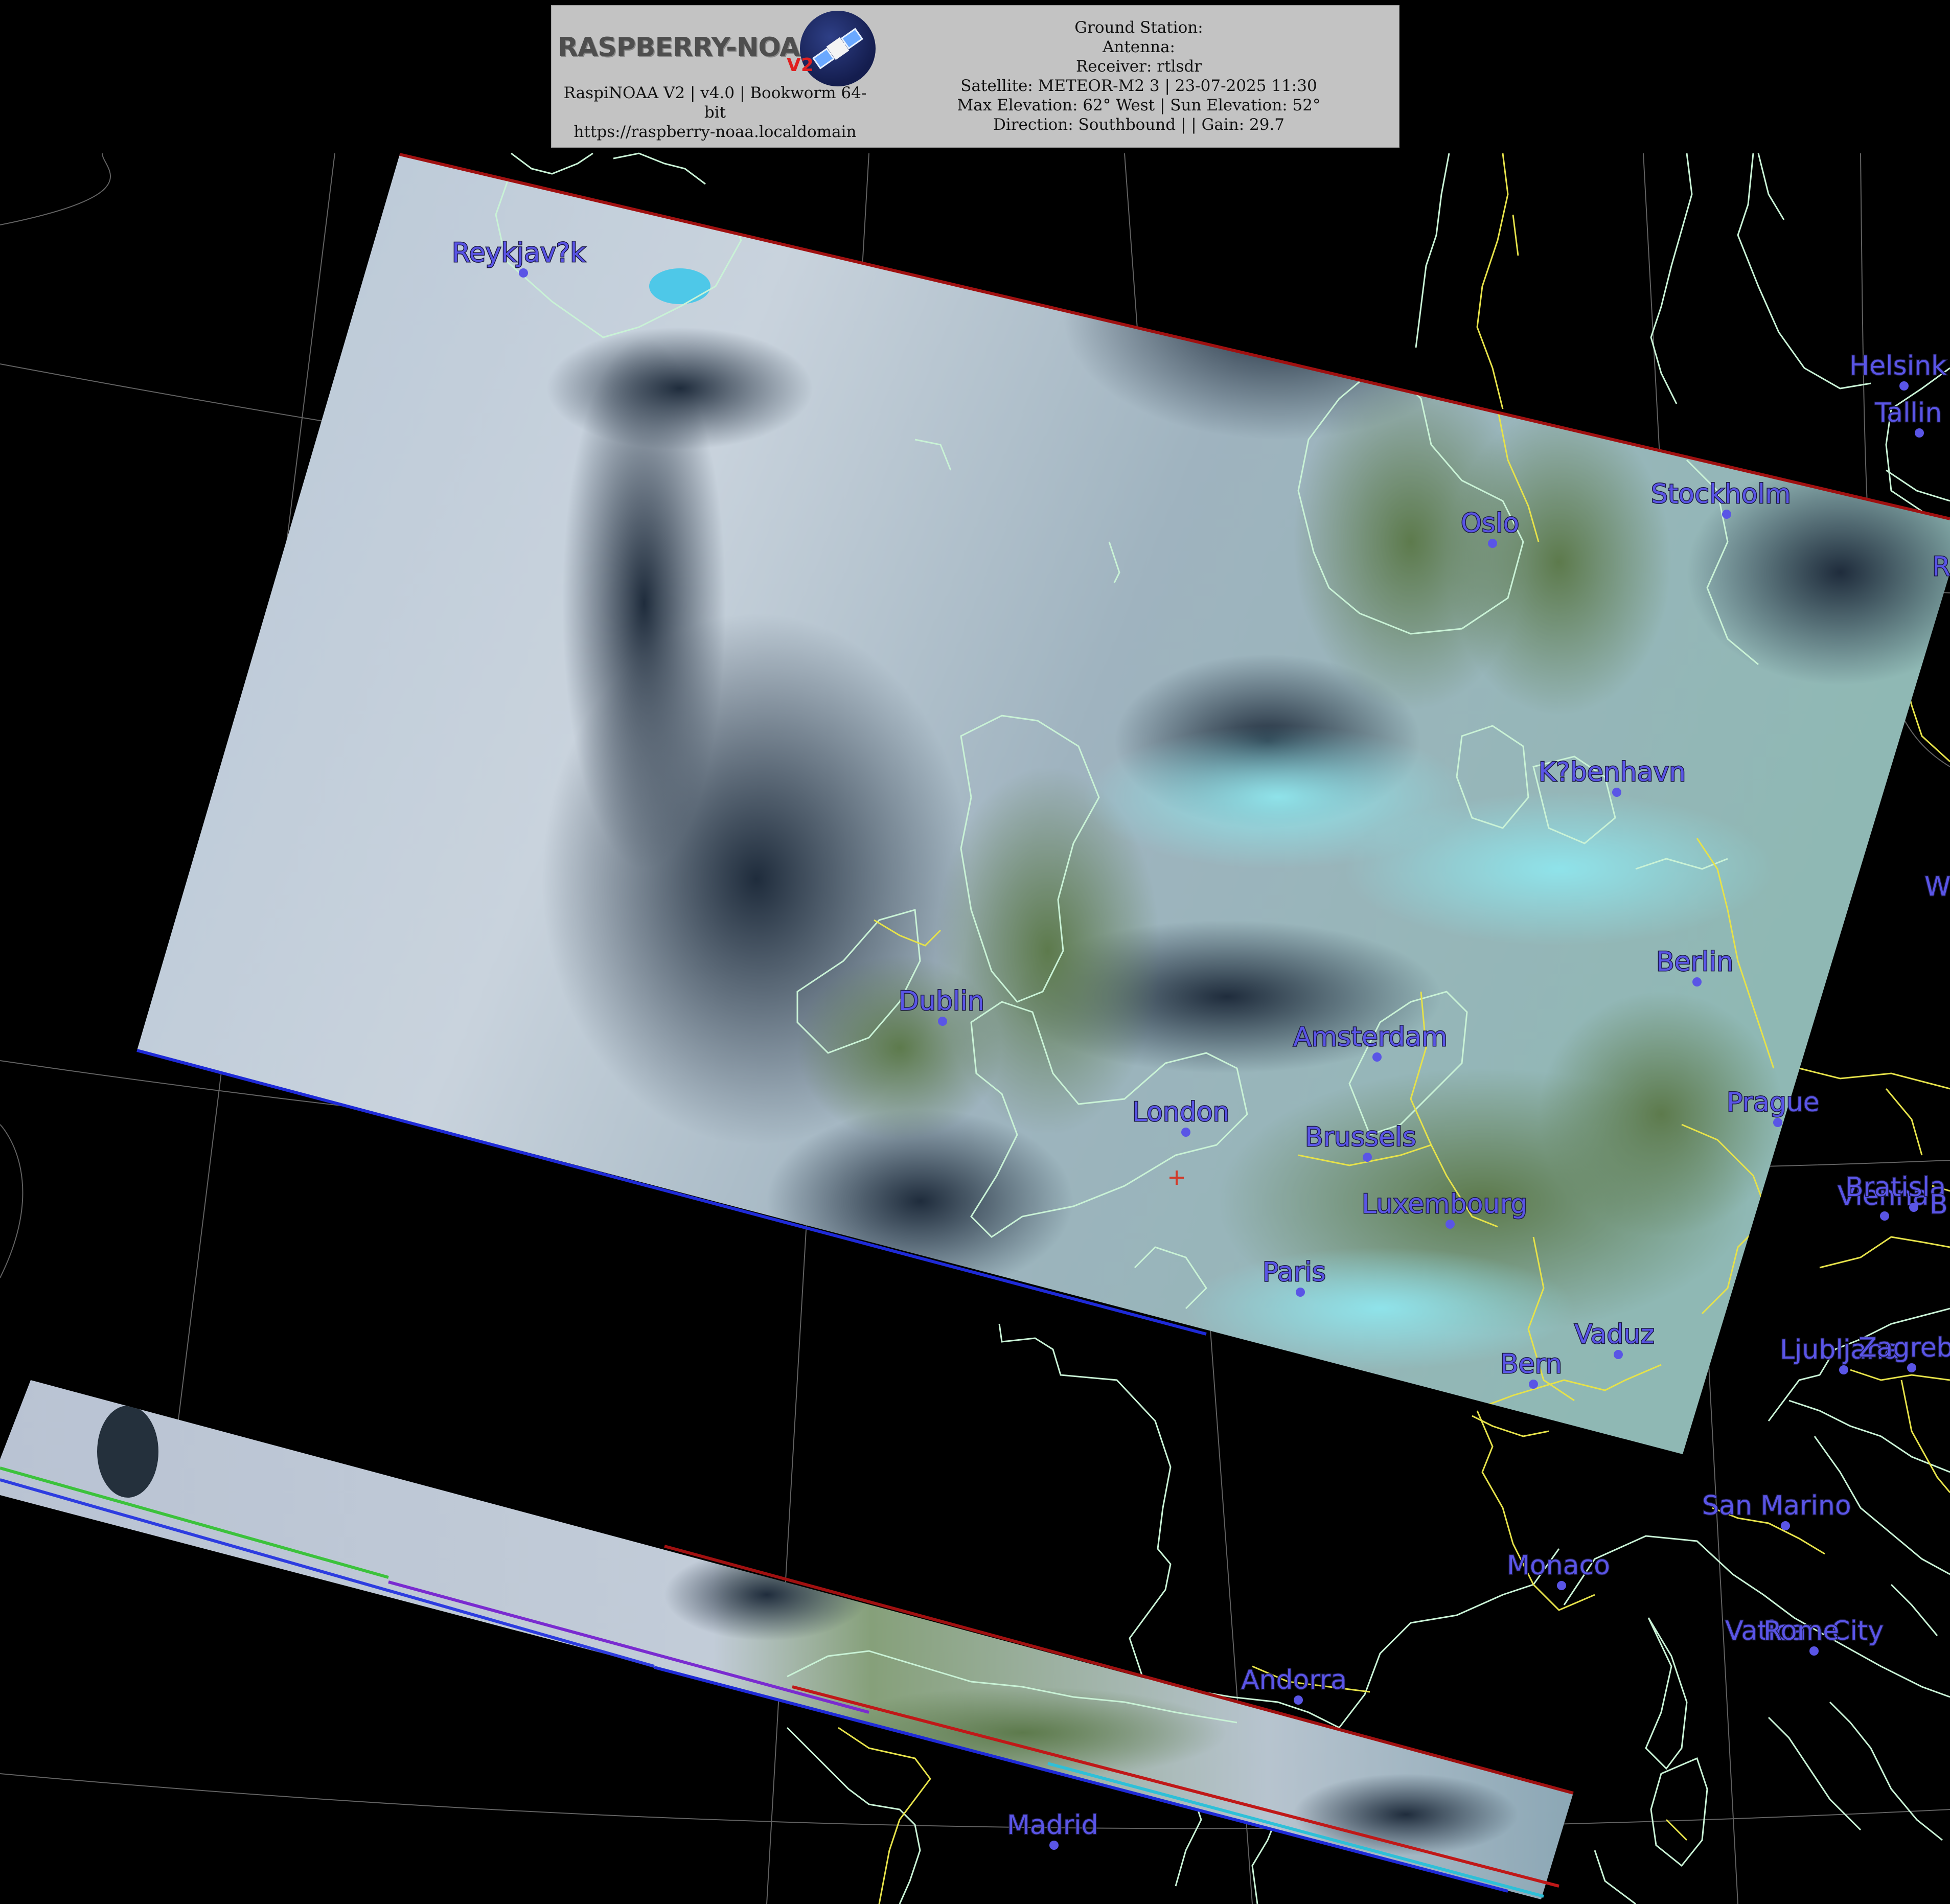 The image size is (1950, 1904). I want to click on city-label-london: London, so click(1181, 1112).